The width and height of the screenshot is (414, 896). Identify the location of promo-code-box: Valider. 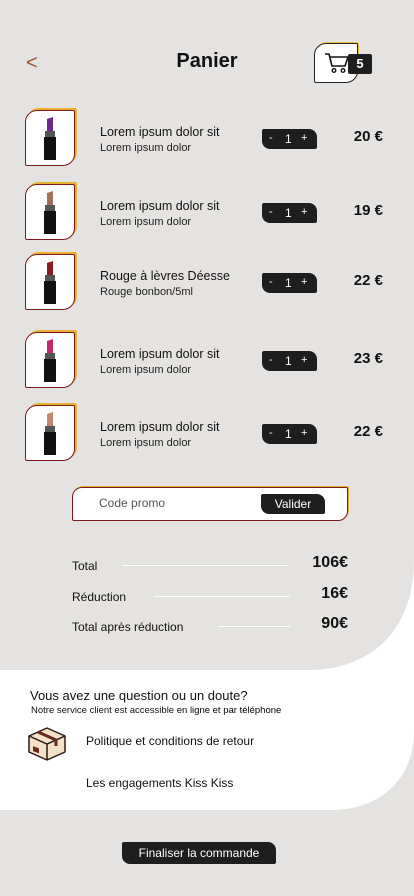
(210, 504).